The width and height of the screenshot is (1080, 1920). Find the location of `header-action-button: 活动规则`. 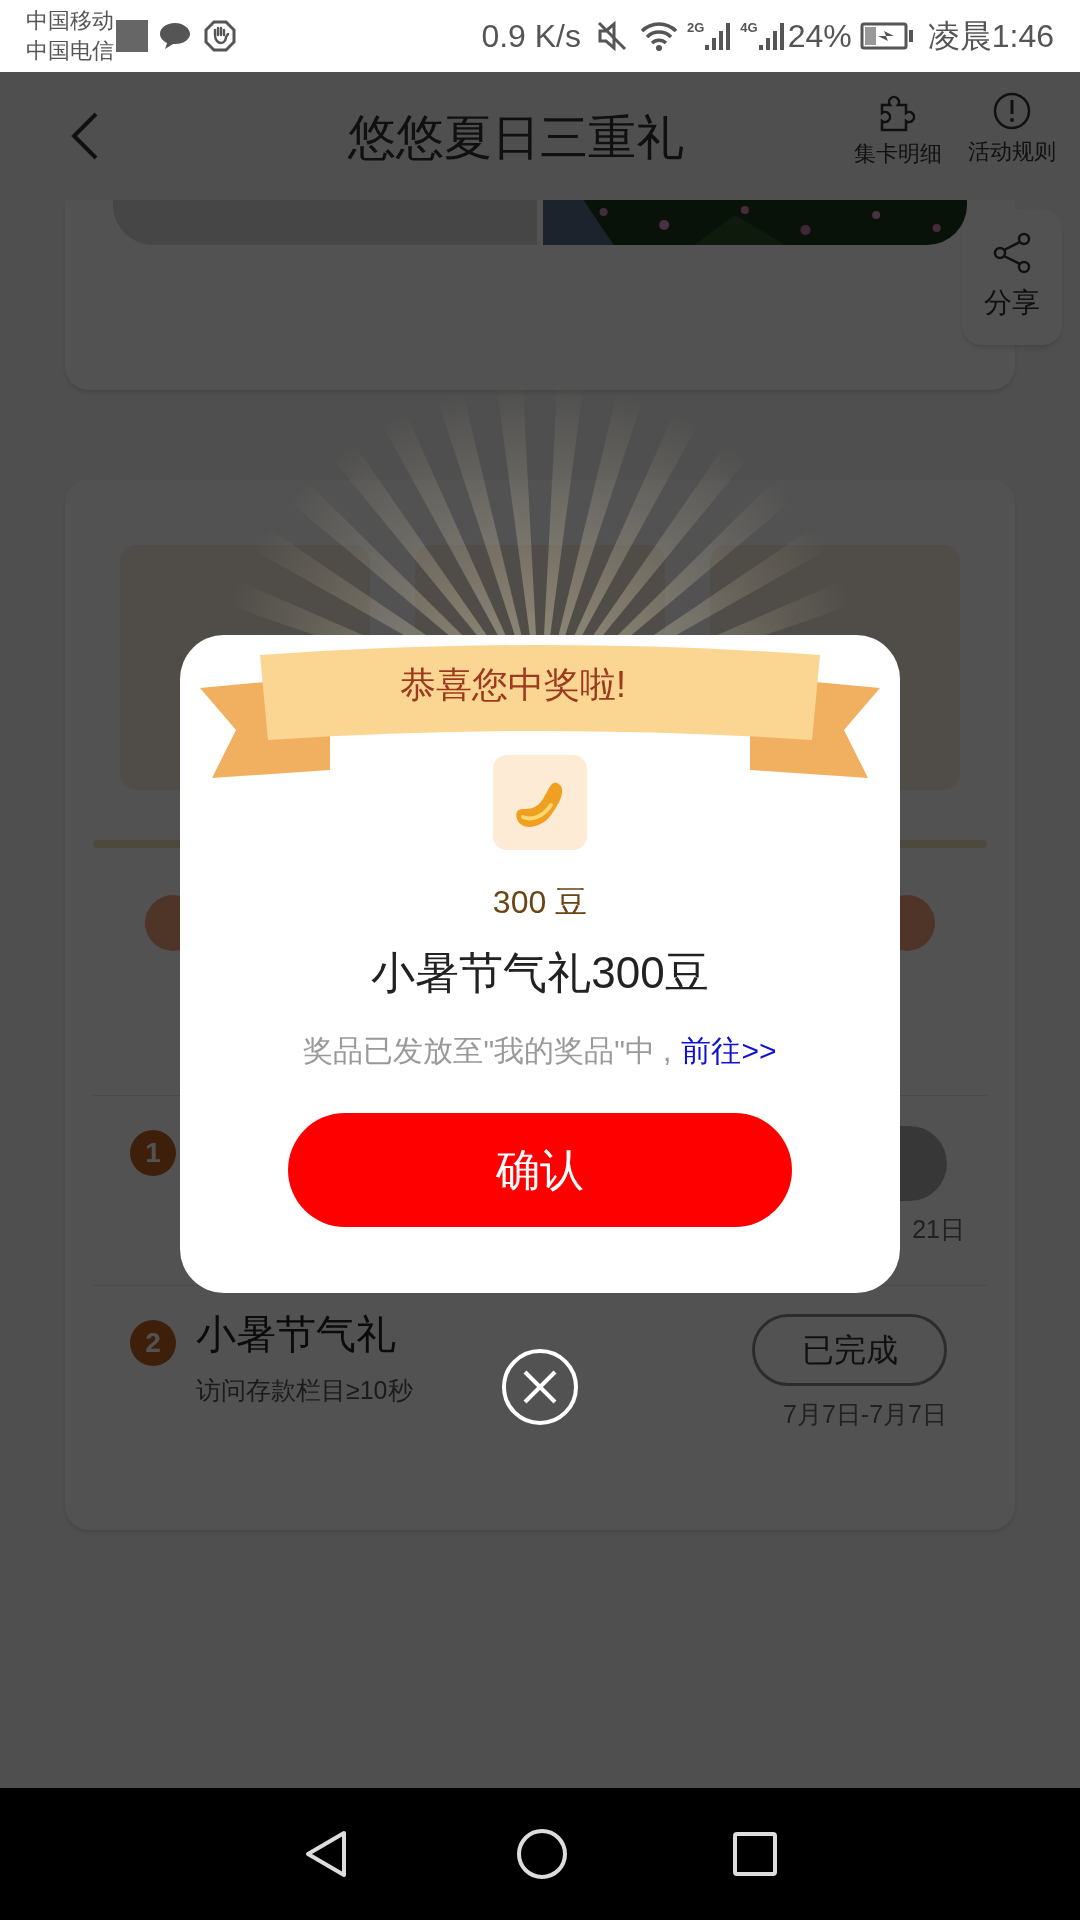

header-action-button: 活动规则 is located at coordinates (1012, 130).